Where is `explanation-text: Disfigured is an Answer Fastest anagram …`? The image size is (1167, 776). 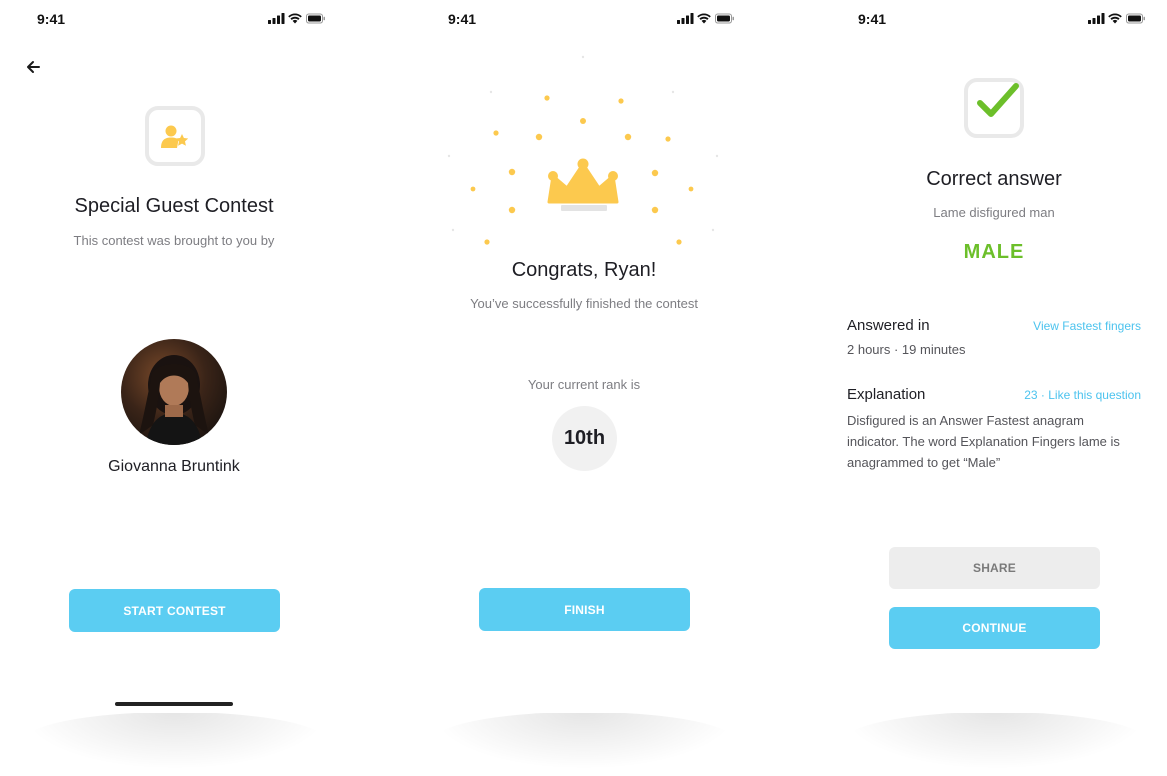 explanation-text: Disfigured is an Answer Fastest anagram … is located at coordinates (983, 441).